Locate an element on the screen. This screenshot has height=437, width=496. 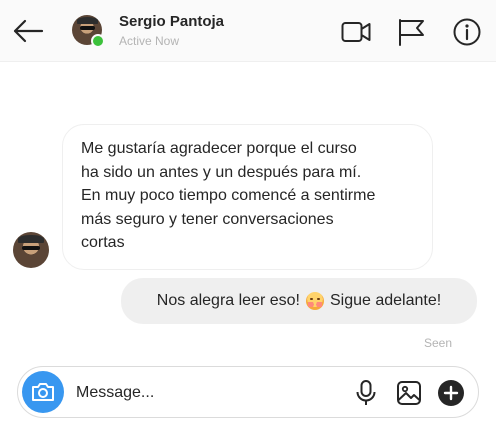
back-button is located at coordinates (28, 31).